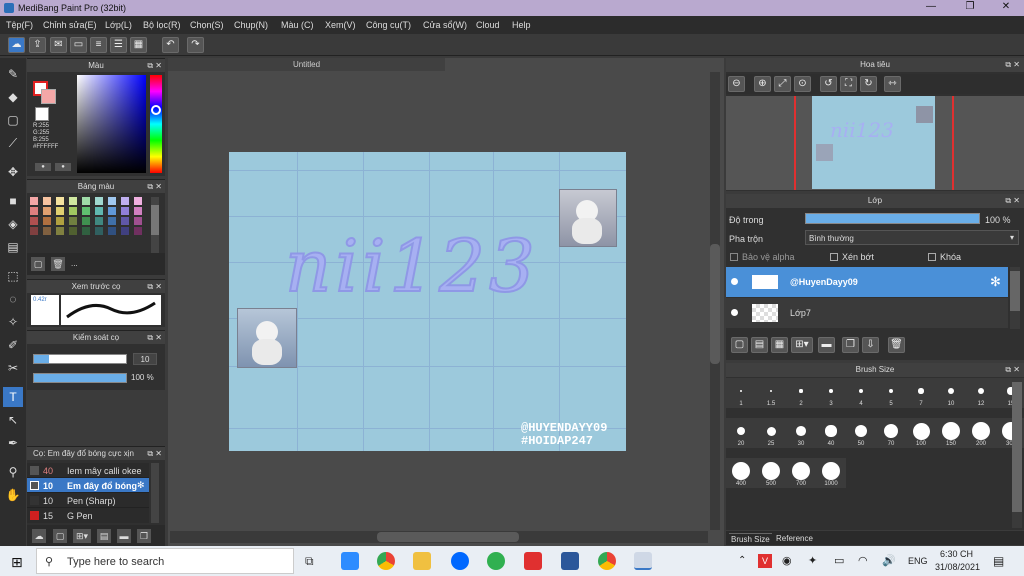 This screenshot has width=1024, height=576. What do you see at coordinates (762, 84) in the screenshot?
I see `zoom-in-icon: ⊕` at bounding box center [762, 84].